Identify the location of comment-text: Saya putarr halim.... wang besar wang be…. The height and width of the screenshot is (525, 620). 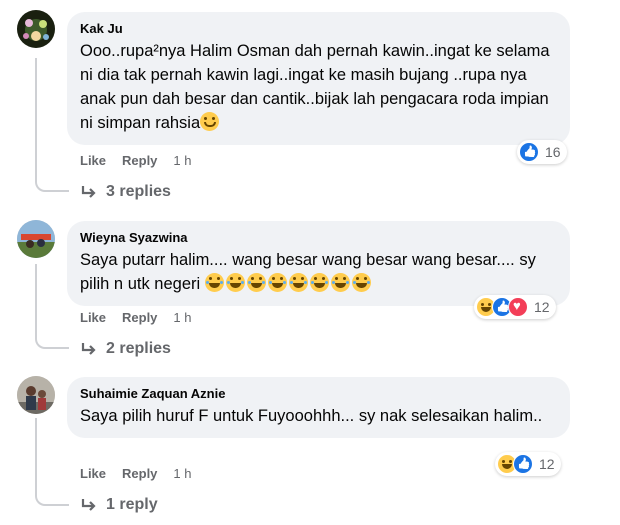
(318, 272).